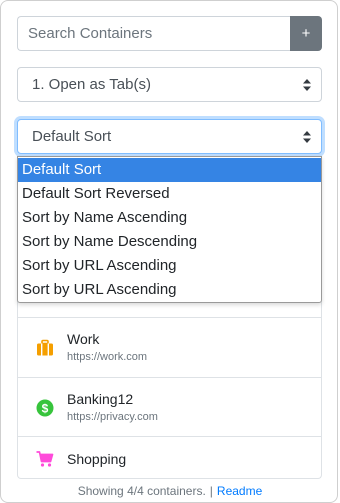  Describe the element at coordinates (239, 491) in the screenshot. I see `readme-link: Readme` at that location.